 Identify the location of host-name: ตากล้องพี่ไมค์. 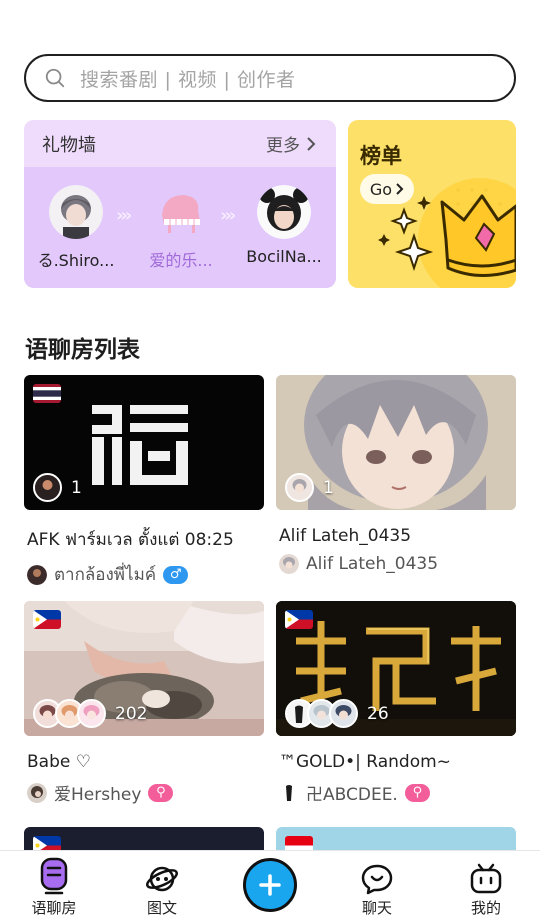
(105, 575).